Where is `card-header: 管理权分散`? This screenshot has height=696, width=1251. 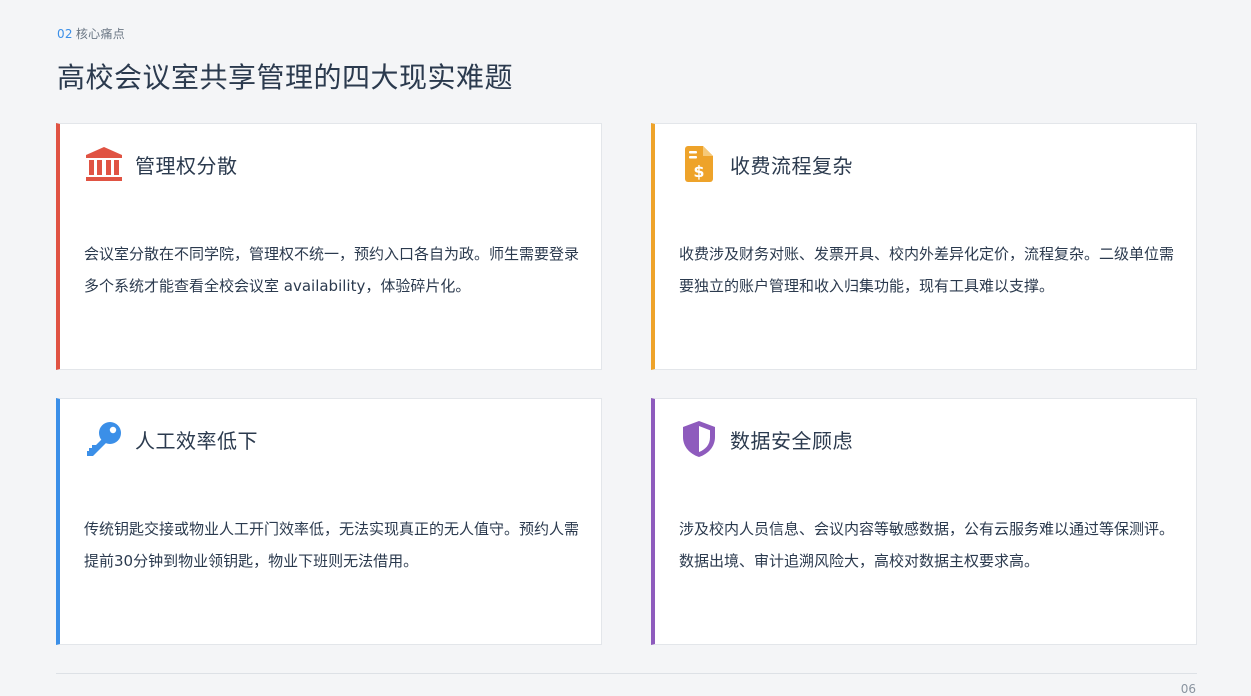 card-header: 管理权分散 is located at coordinates (161, 164).